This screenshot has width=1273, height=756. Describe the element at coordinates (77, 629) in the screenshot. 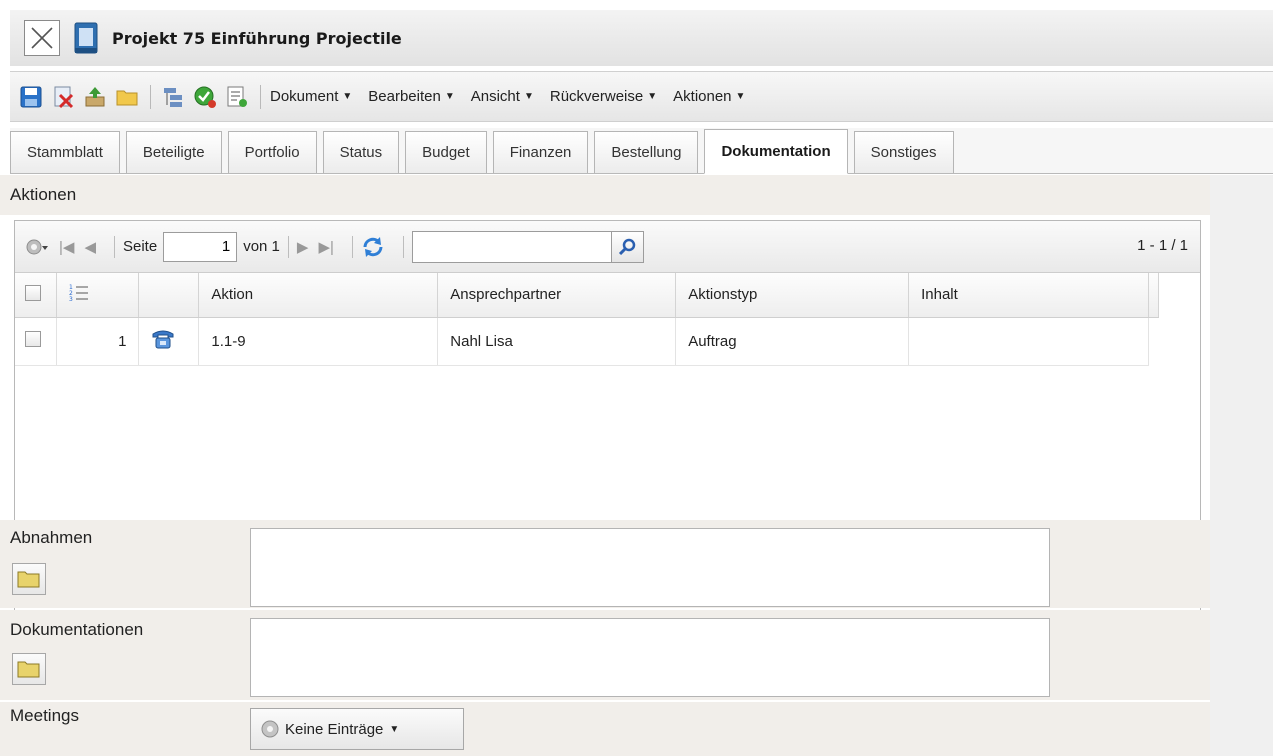

I see `dokumentationen-label: Dokumentationen` at that location.